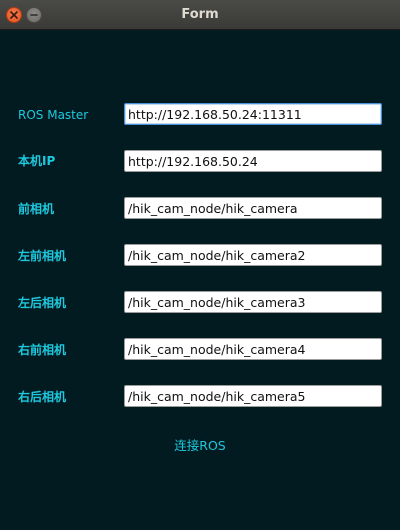 The height and width of the screenshot is (530, 400). Describe the element at coordinates (42, 256) in the screenshot. I see `left-front-camera-label: 左前相机` at that location.